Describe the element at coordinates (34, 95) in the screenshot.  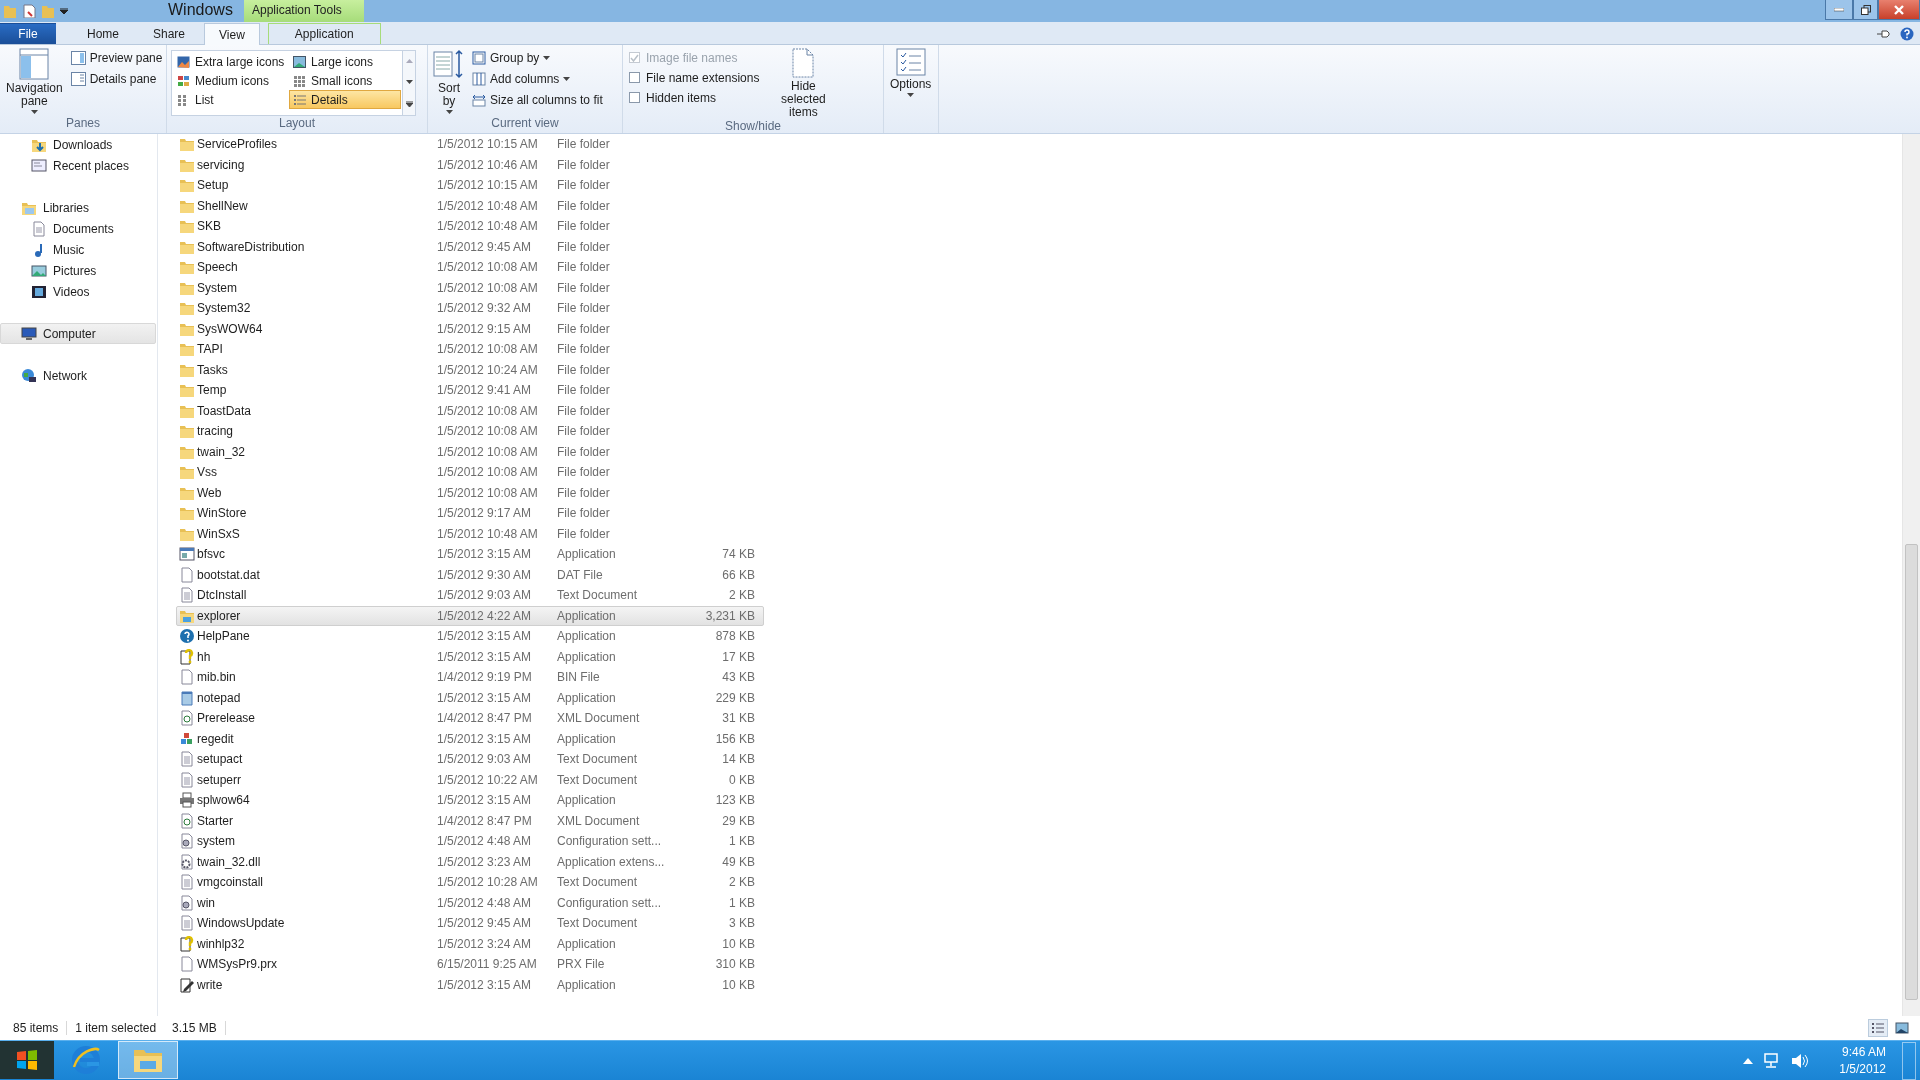
I see `navigation-pane-label: Navigation pane` at that location.